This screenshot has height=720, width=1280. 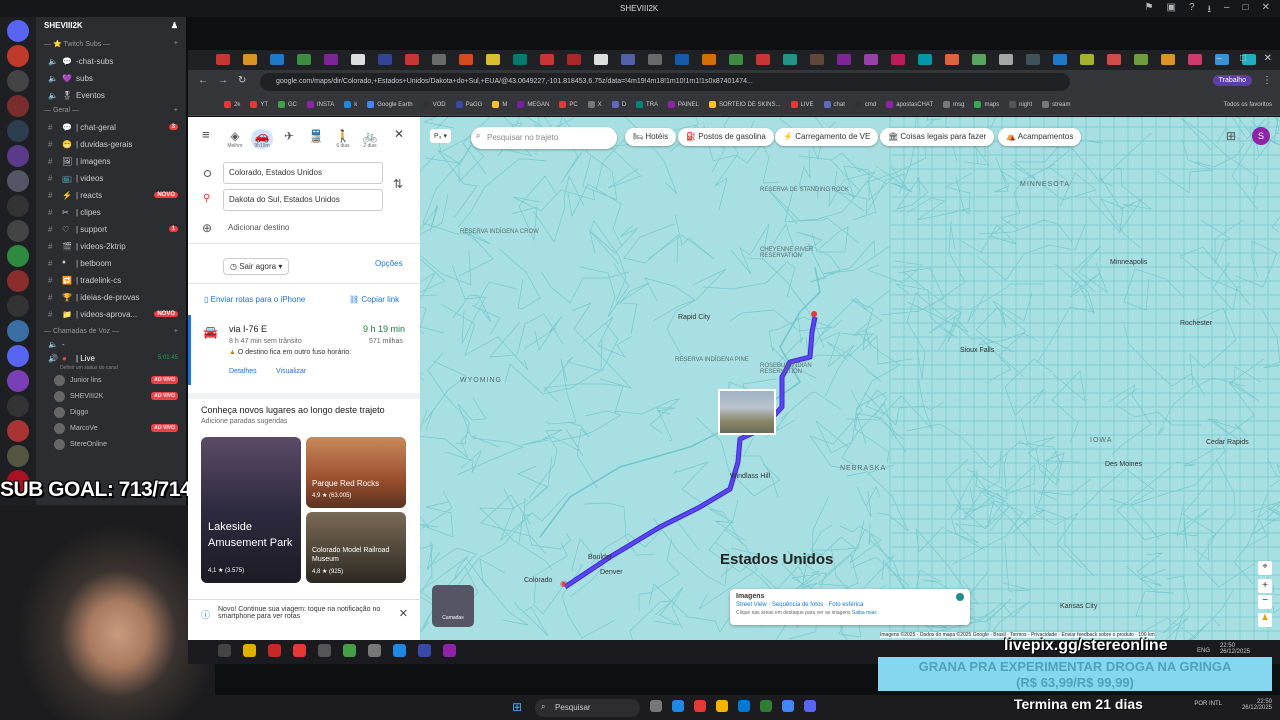 I want to click on bookmark-item: TRA, so click(x=647, y=104).